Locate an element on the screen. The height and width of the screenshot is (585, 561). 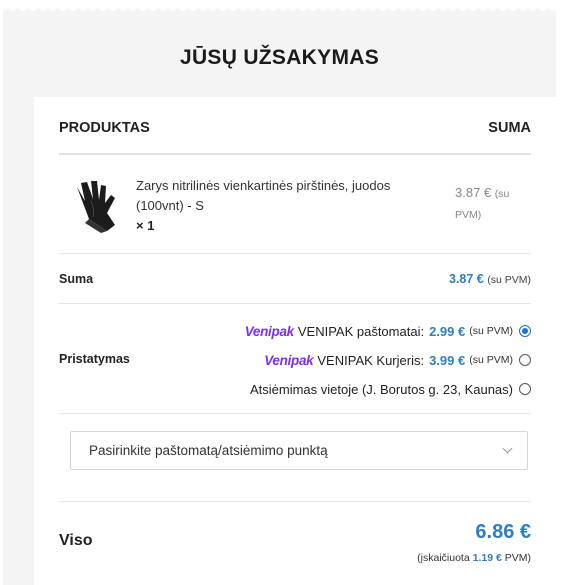
product-price: 3.87 € is located at coordinates (473, 192).